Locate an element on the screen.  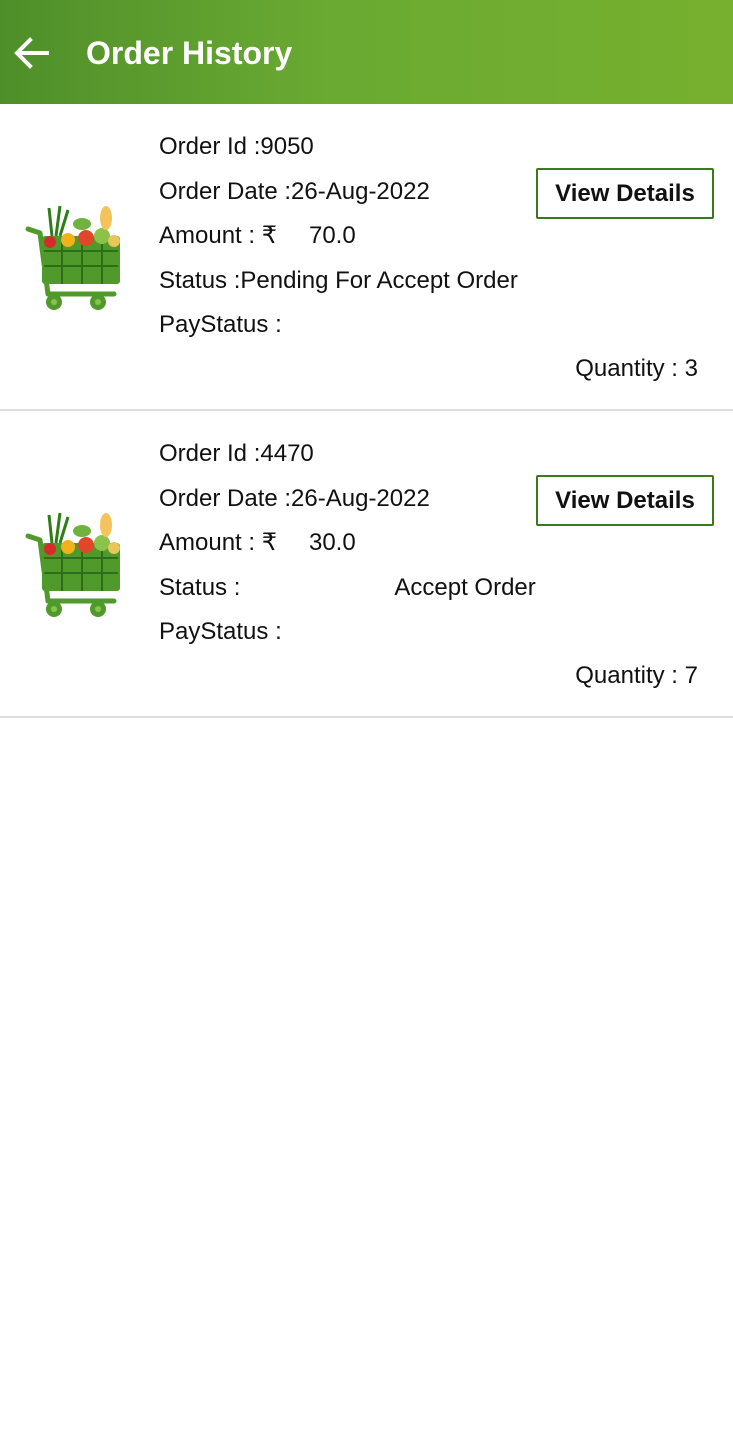
arrow-left-icon is located at coordinates (31, 53).